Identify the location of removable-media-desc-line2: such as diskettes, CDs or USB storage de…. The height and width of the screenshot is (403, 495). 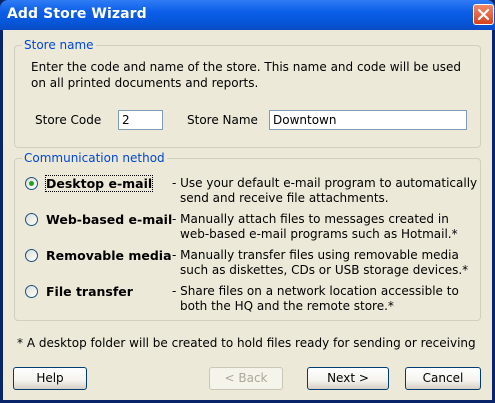
(324, 270).